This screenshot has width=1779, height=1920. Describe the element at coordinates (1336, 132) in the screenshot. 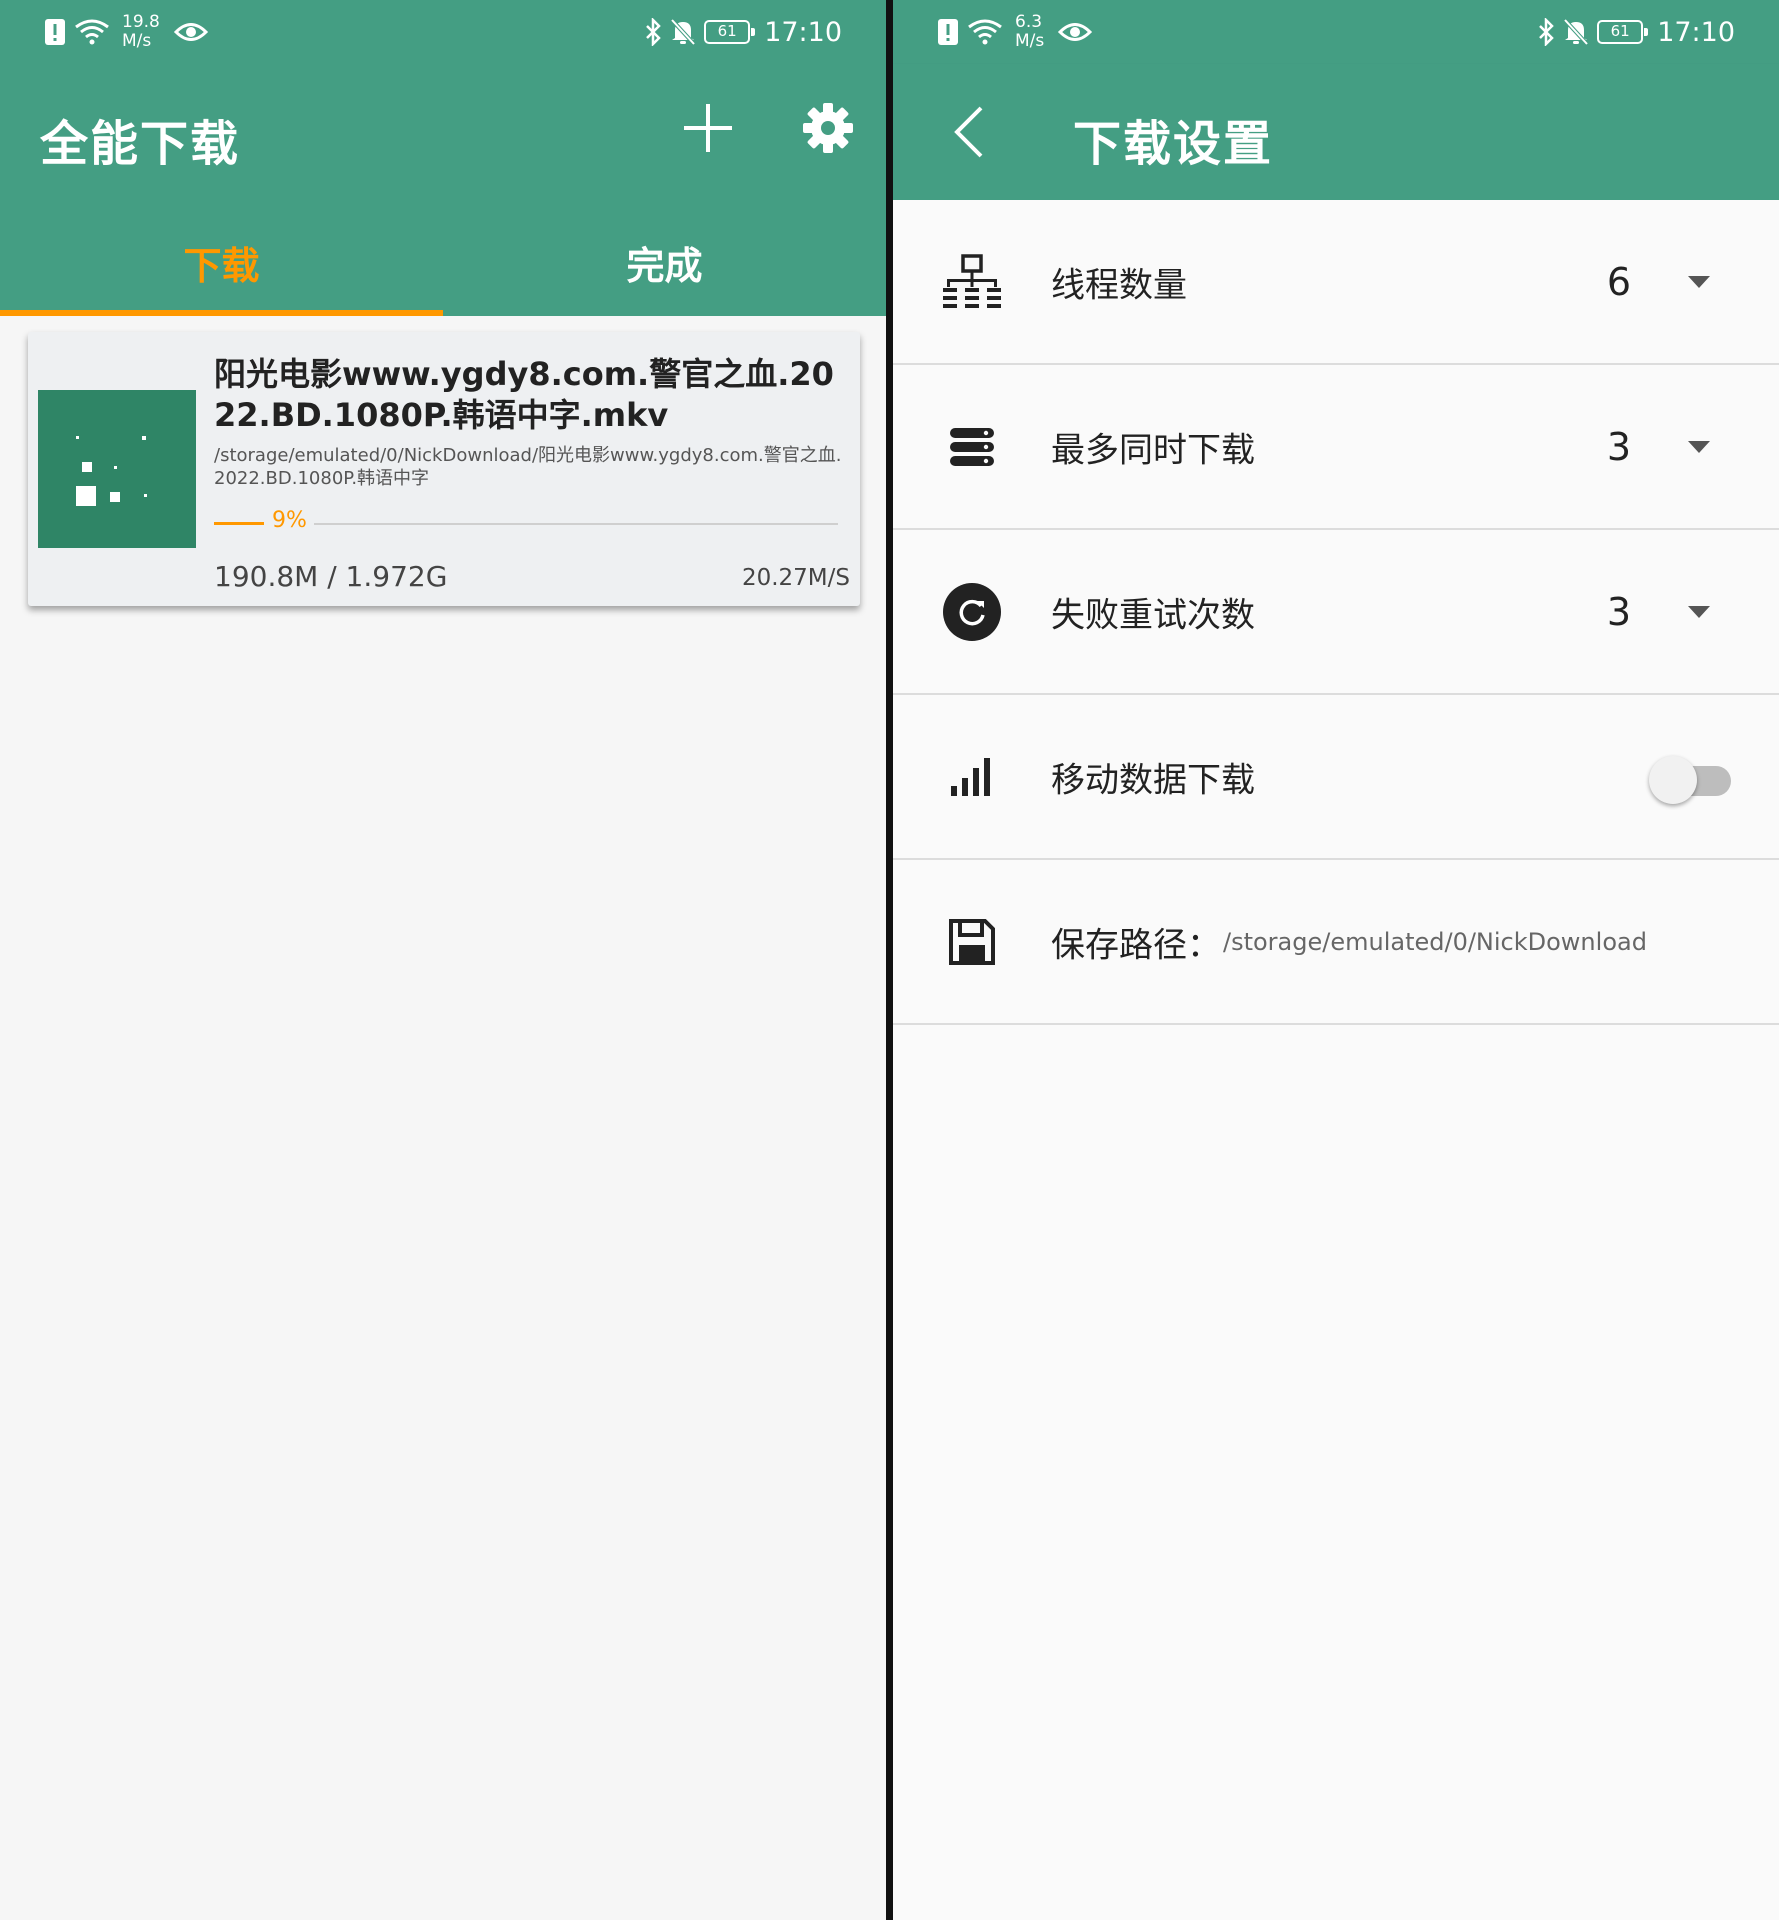

I see `app-bar: 下载设置` at that location.